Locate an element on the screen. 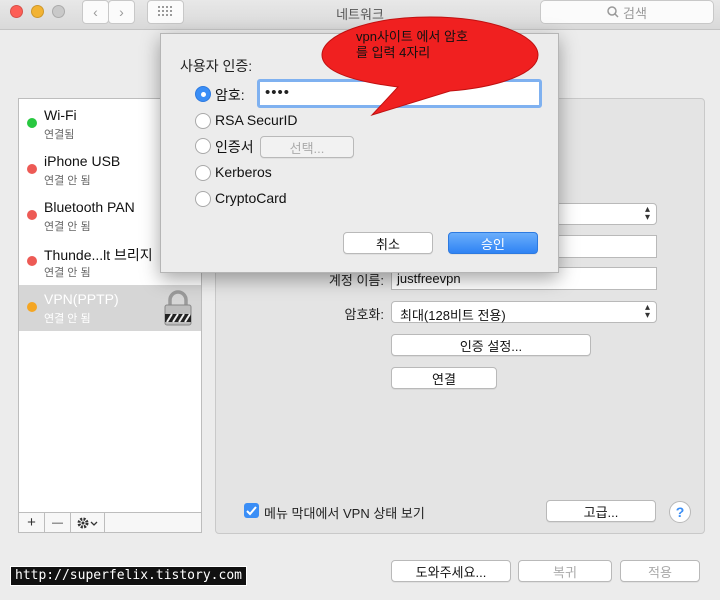 The image size is (720, 600). search-input: 검색 is located at coordinates (627, 12).